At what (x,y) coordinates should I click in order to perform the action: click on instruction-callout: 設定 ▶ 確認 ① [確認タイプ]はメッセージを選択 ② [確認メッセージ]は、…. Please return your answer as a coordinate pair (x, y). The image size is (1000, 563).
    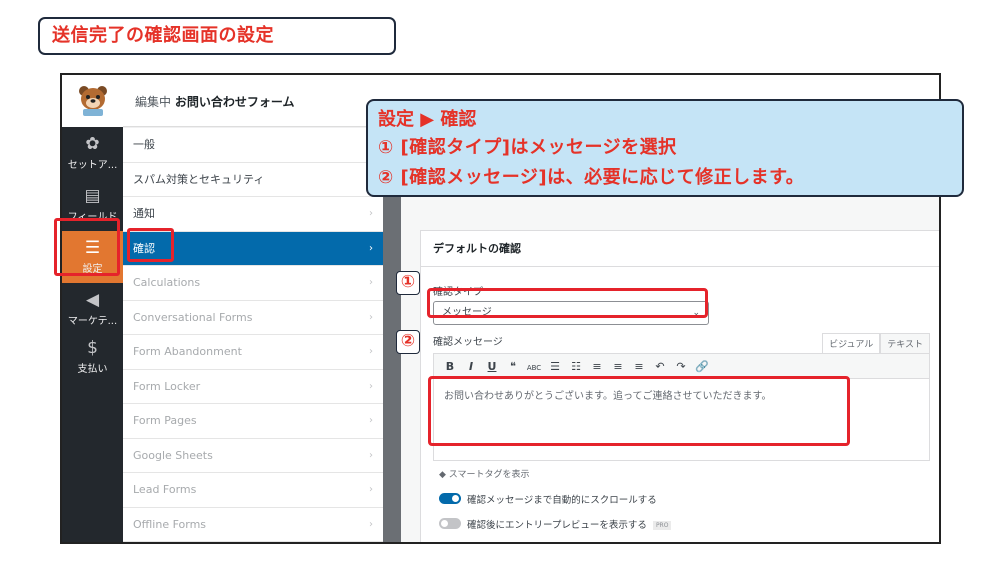
    Looking at the image, I should click on (665, 148).